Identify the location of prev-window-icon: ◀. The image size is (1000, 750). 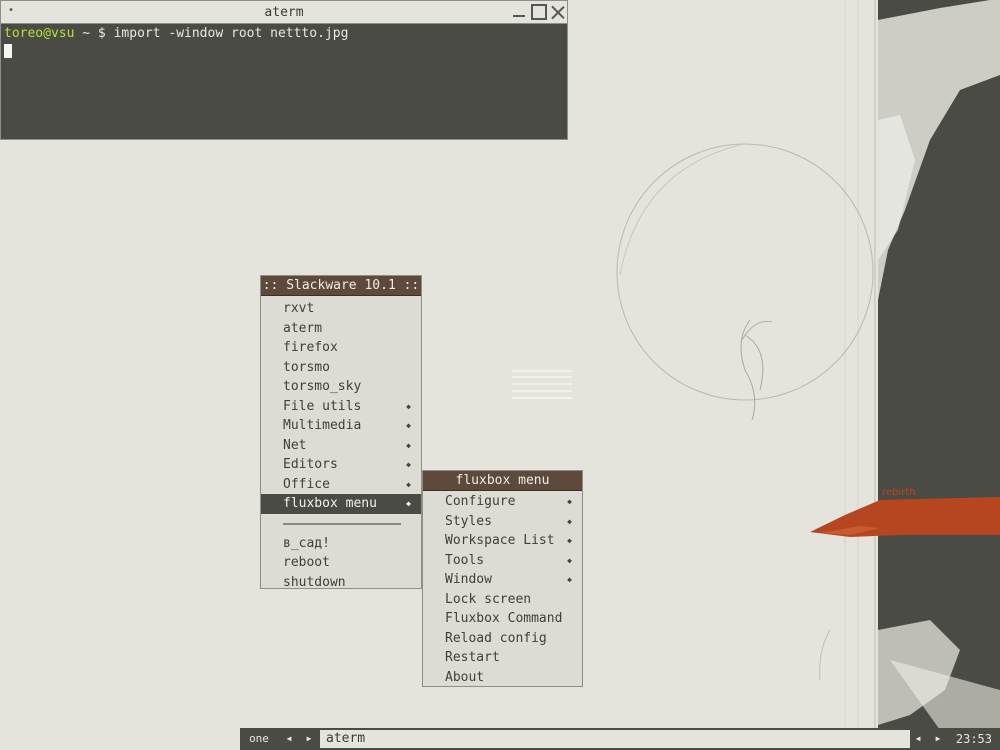
(918, 739).